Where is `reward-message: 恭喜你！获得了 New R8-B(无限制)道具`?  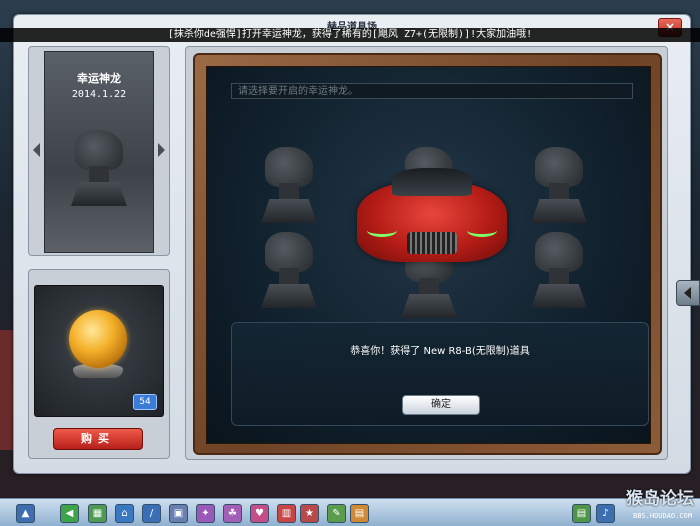 reward-message: 恭喜你！获得了 New R8-B(无限制)道具 is located at coordinates (440, 351).